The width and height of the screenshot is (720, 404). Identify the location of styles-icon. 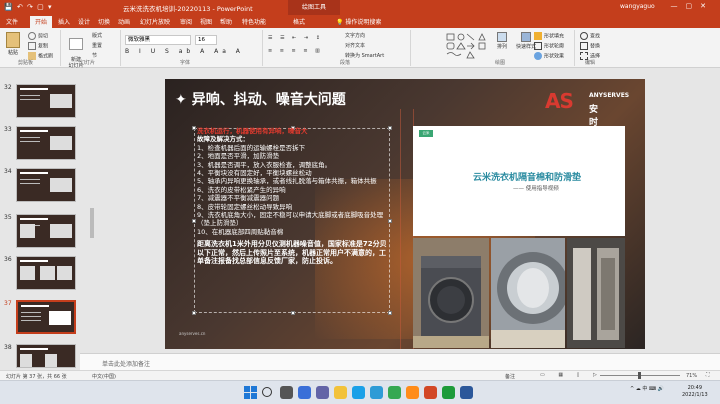
(526, 37).